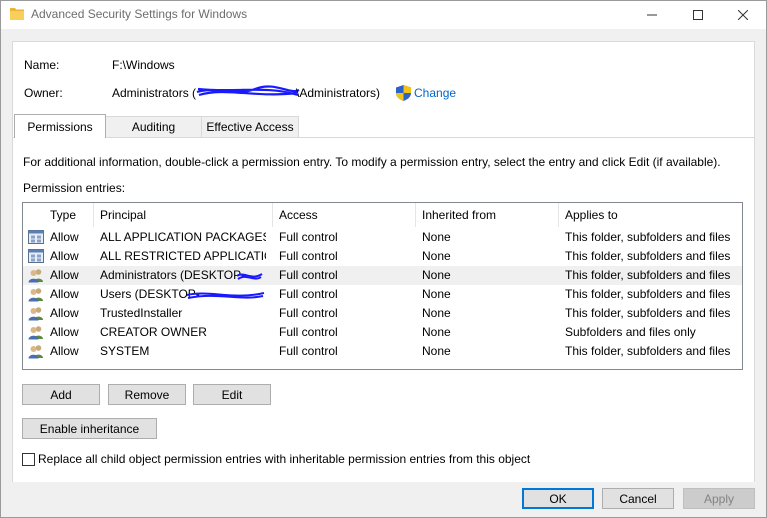  What do you see at coordinates (143, 65) in the screenshot?
I see `name-value: F:\Windows` at bounding box center [143, 65].